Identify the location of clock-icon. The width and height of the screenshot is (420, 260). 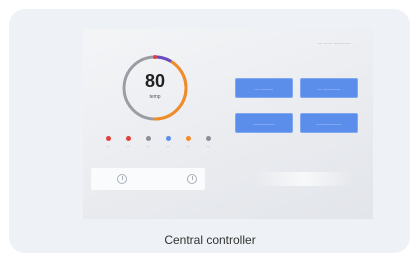
(122, 179).